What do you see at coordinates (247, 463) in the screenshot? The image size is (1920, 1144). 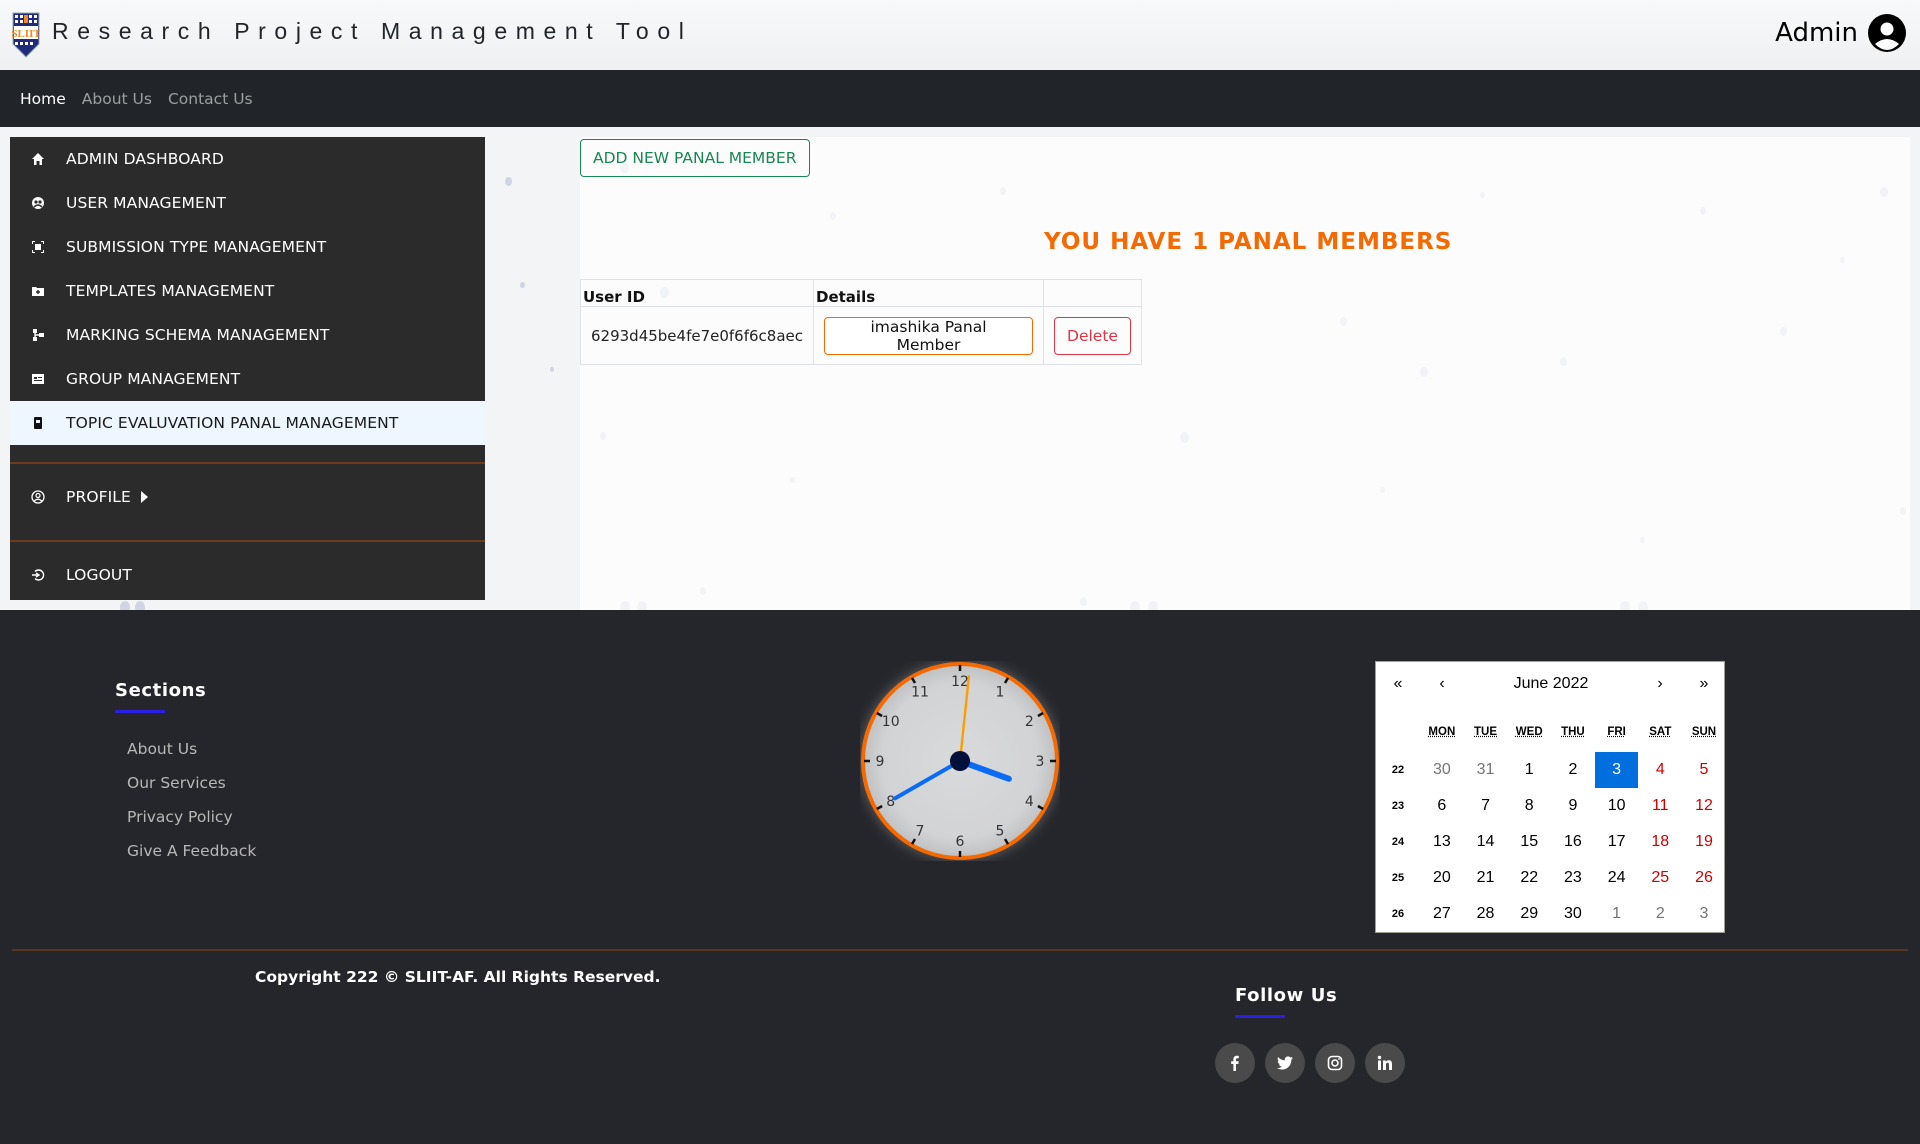 I see `sidebar-divider` at bounding box center [247, 463].